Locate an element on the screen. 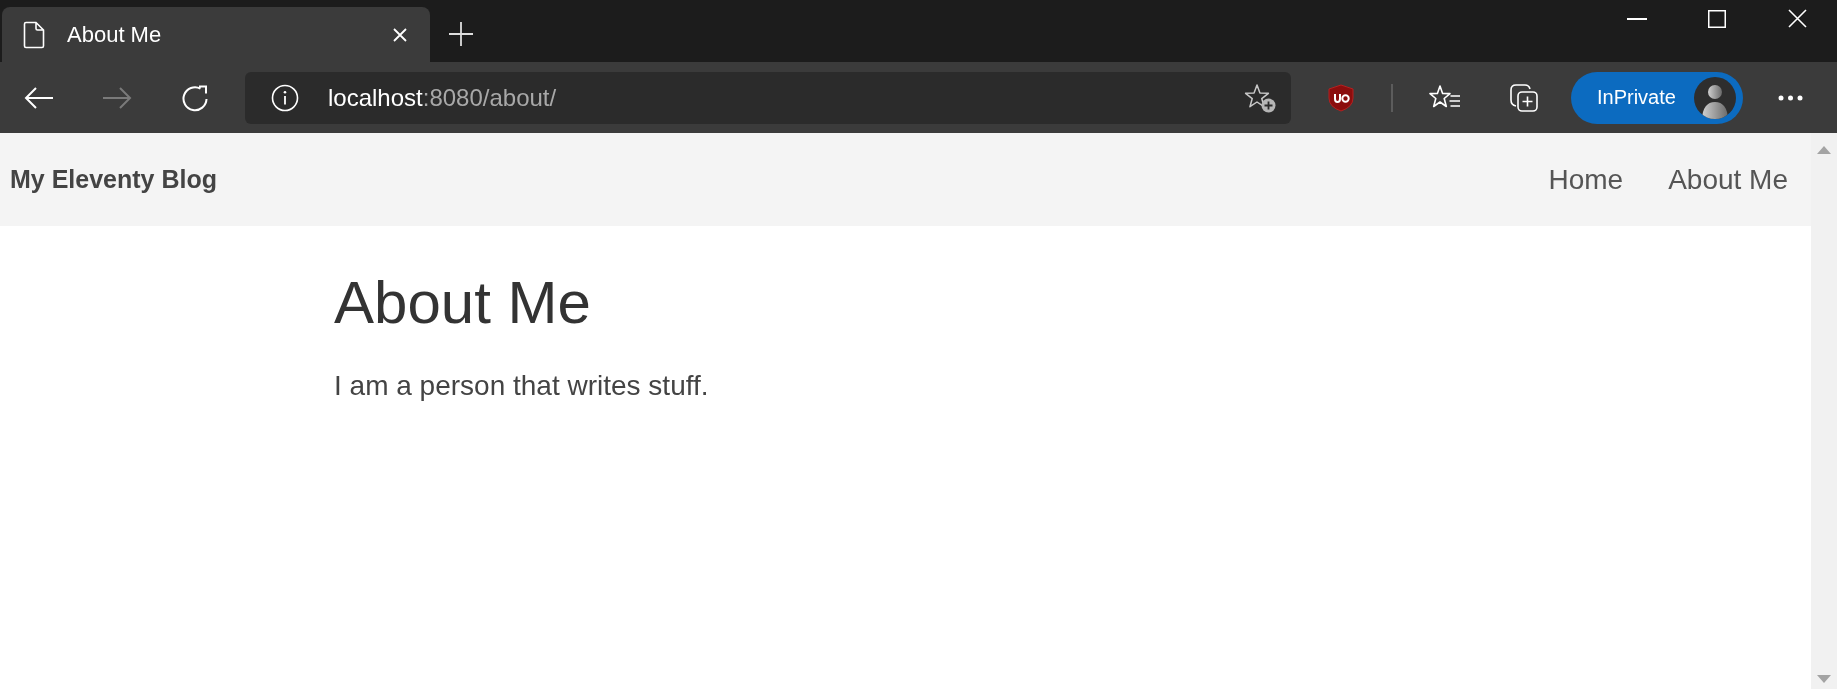 Image resolution: width=1837 pixels, height=689 pixels. url-text: localhost:8080/about/ is located at coordinates (442, 97).